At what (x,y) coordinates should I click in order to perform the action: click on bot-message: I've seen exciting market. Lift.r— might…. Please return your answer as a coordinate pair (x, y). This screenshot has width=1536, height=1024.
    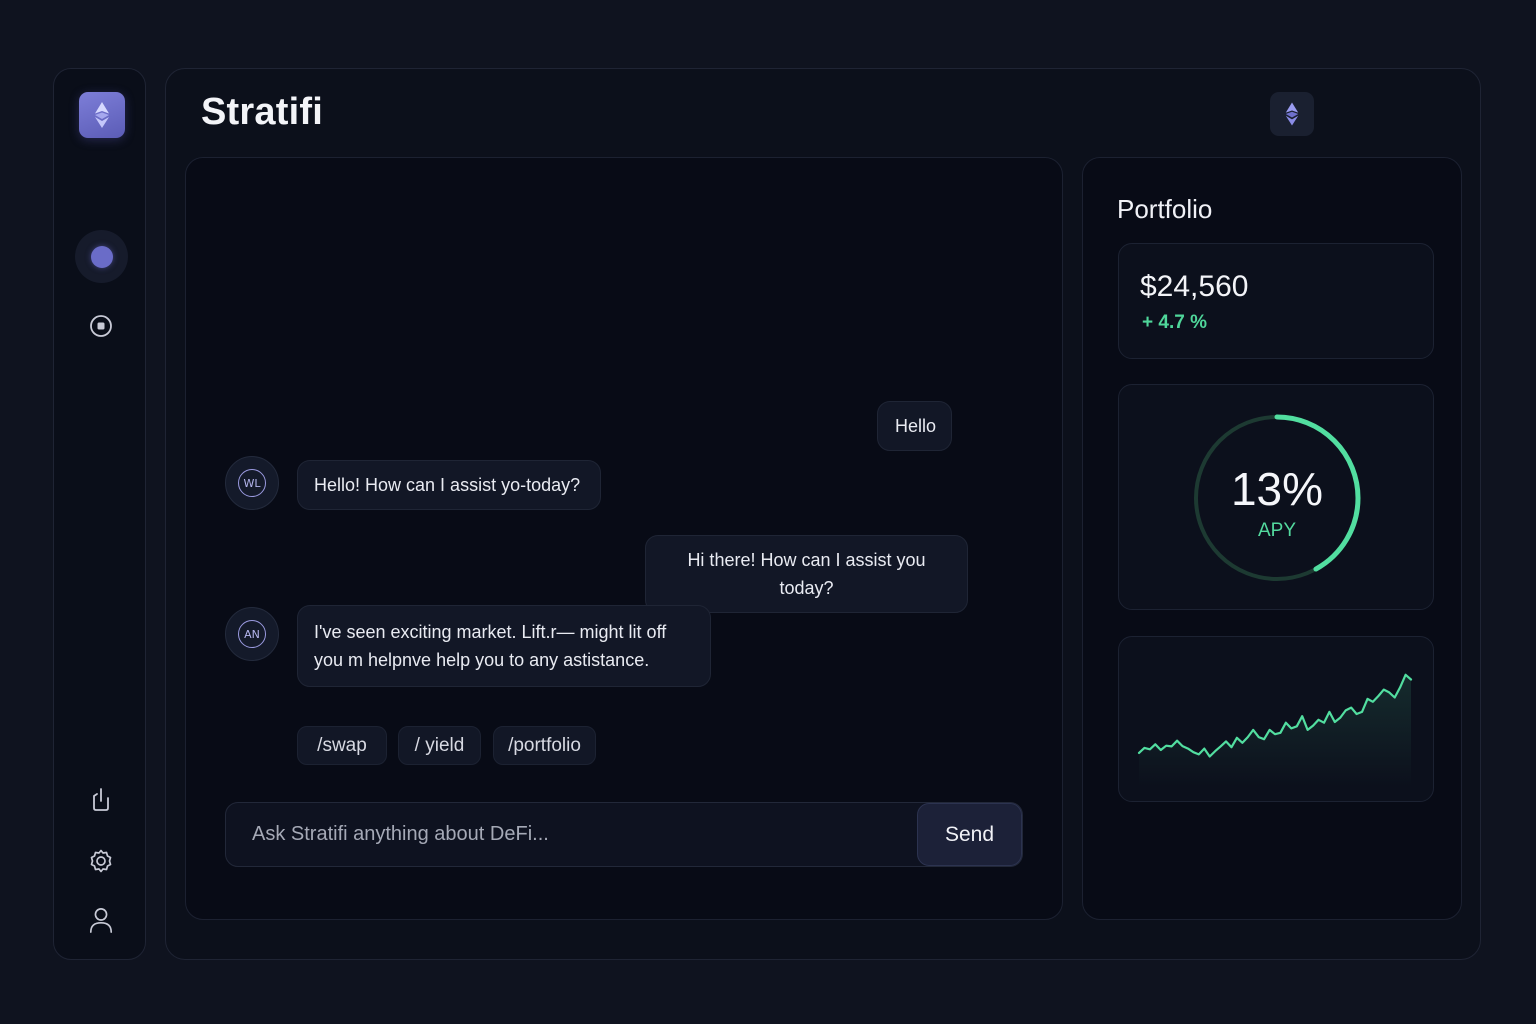
    Looking at the image, I should click on (504, 646).